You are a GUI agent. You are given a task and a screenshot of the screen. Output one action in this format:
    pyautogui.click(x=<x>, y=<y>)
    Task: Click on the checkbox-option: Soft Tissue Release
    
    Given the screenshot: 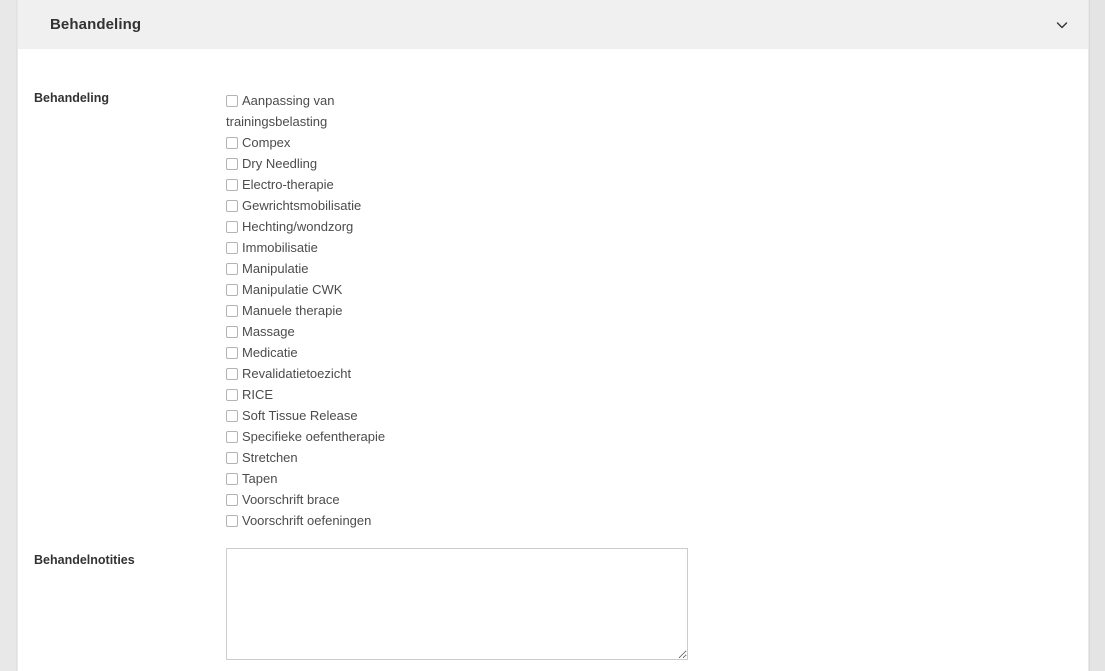 What is the action you would take?
    pyautogui.click(x=318, y=415)
    